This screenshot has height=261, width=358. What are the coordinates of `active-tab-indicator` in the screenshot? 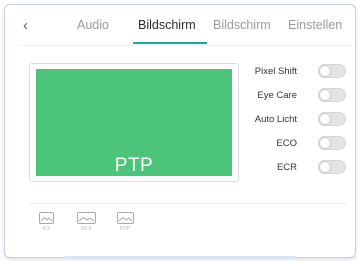 It's located at (170, 43).